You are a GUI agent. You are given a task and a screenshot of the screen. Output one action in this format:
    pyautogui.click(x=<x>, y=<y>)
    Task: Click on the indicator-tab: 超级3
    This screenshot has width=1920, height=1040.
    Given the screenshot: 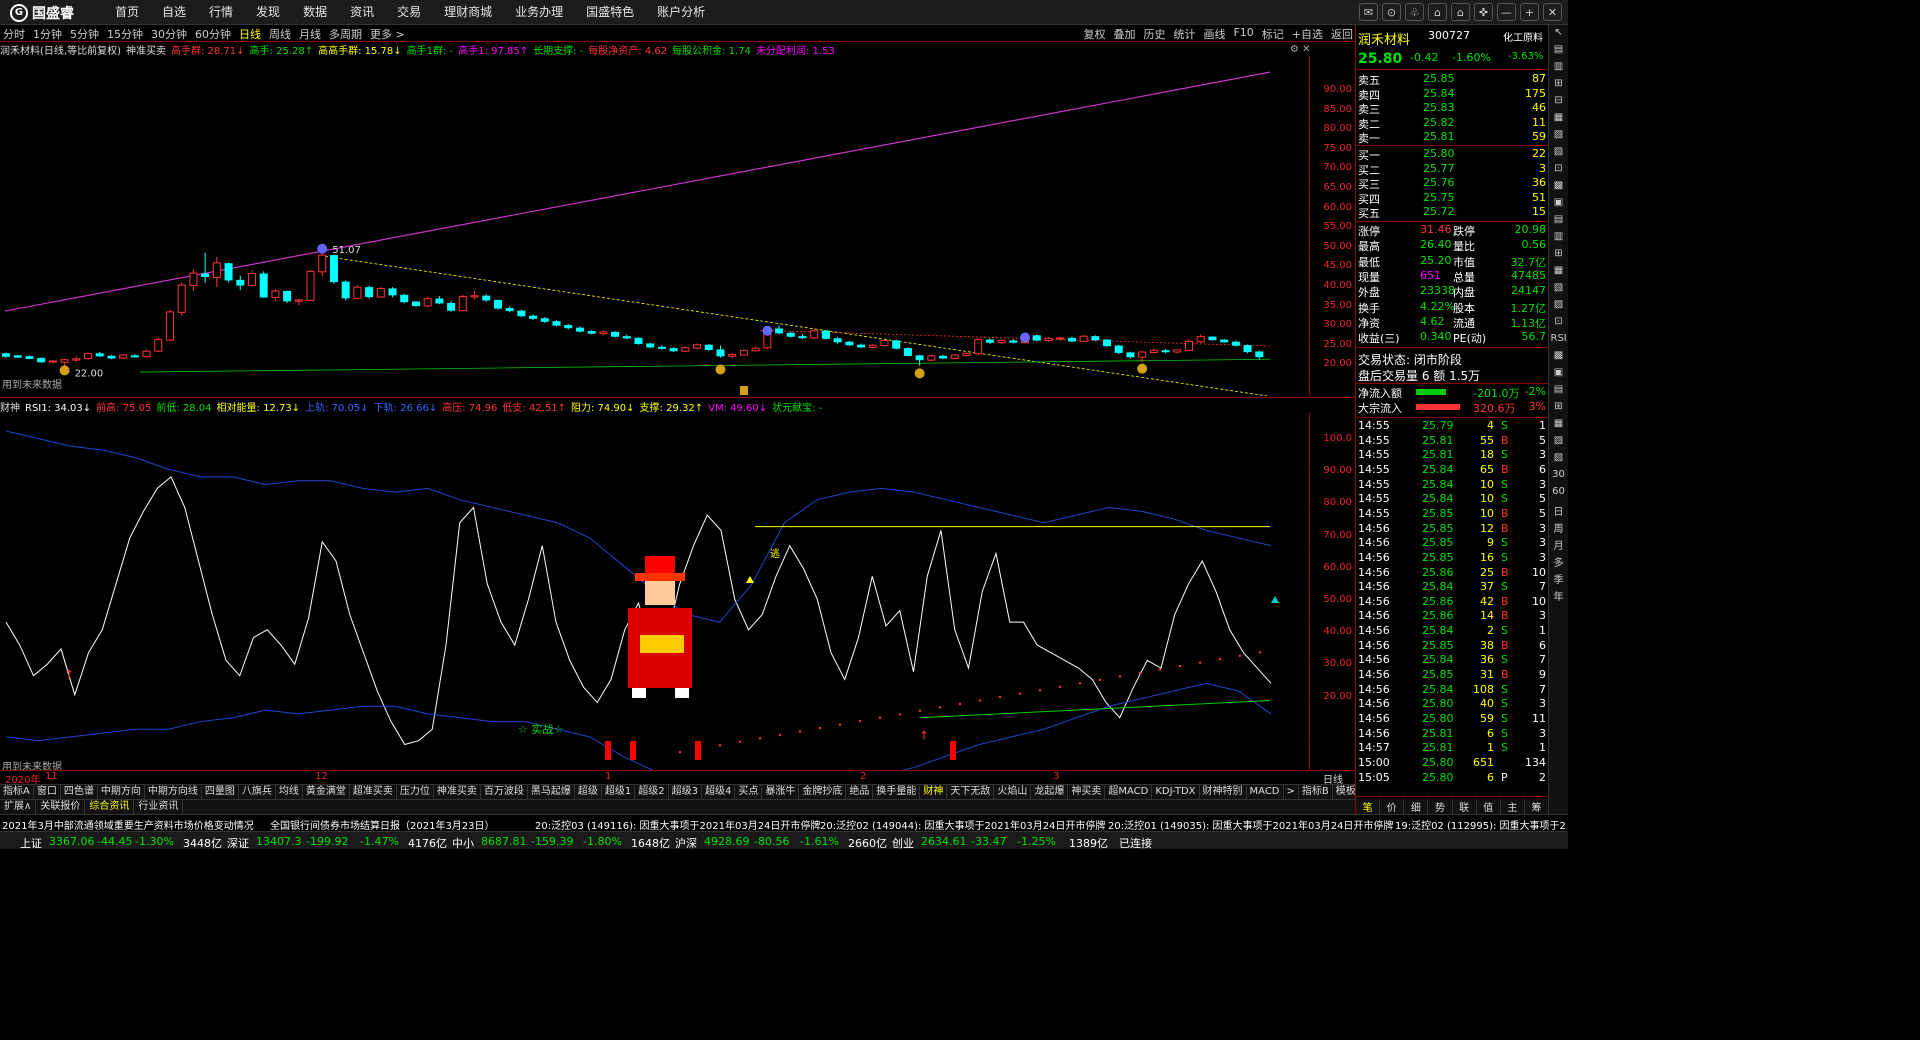 What is the action you would take?
    pyautogui.click(x=685, y=792)
    